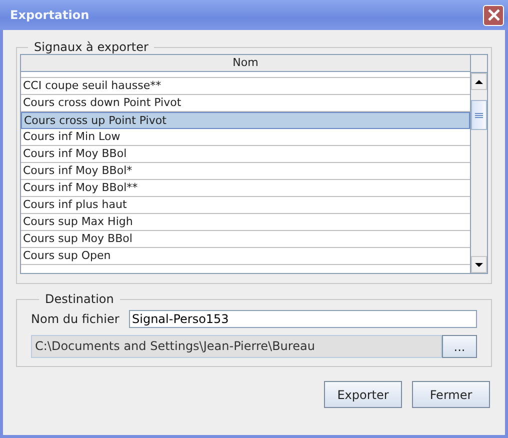 The image size is (508, 438). I want to click on table-row: Cours inf Moy BBol, so click(245, 154).